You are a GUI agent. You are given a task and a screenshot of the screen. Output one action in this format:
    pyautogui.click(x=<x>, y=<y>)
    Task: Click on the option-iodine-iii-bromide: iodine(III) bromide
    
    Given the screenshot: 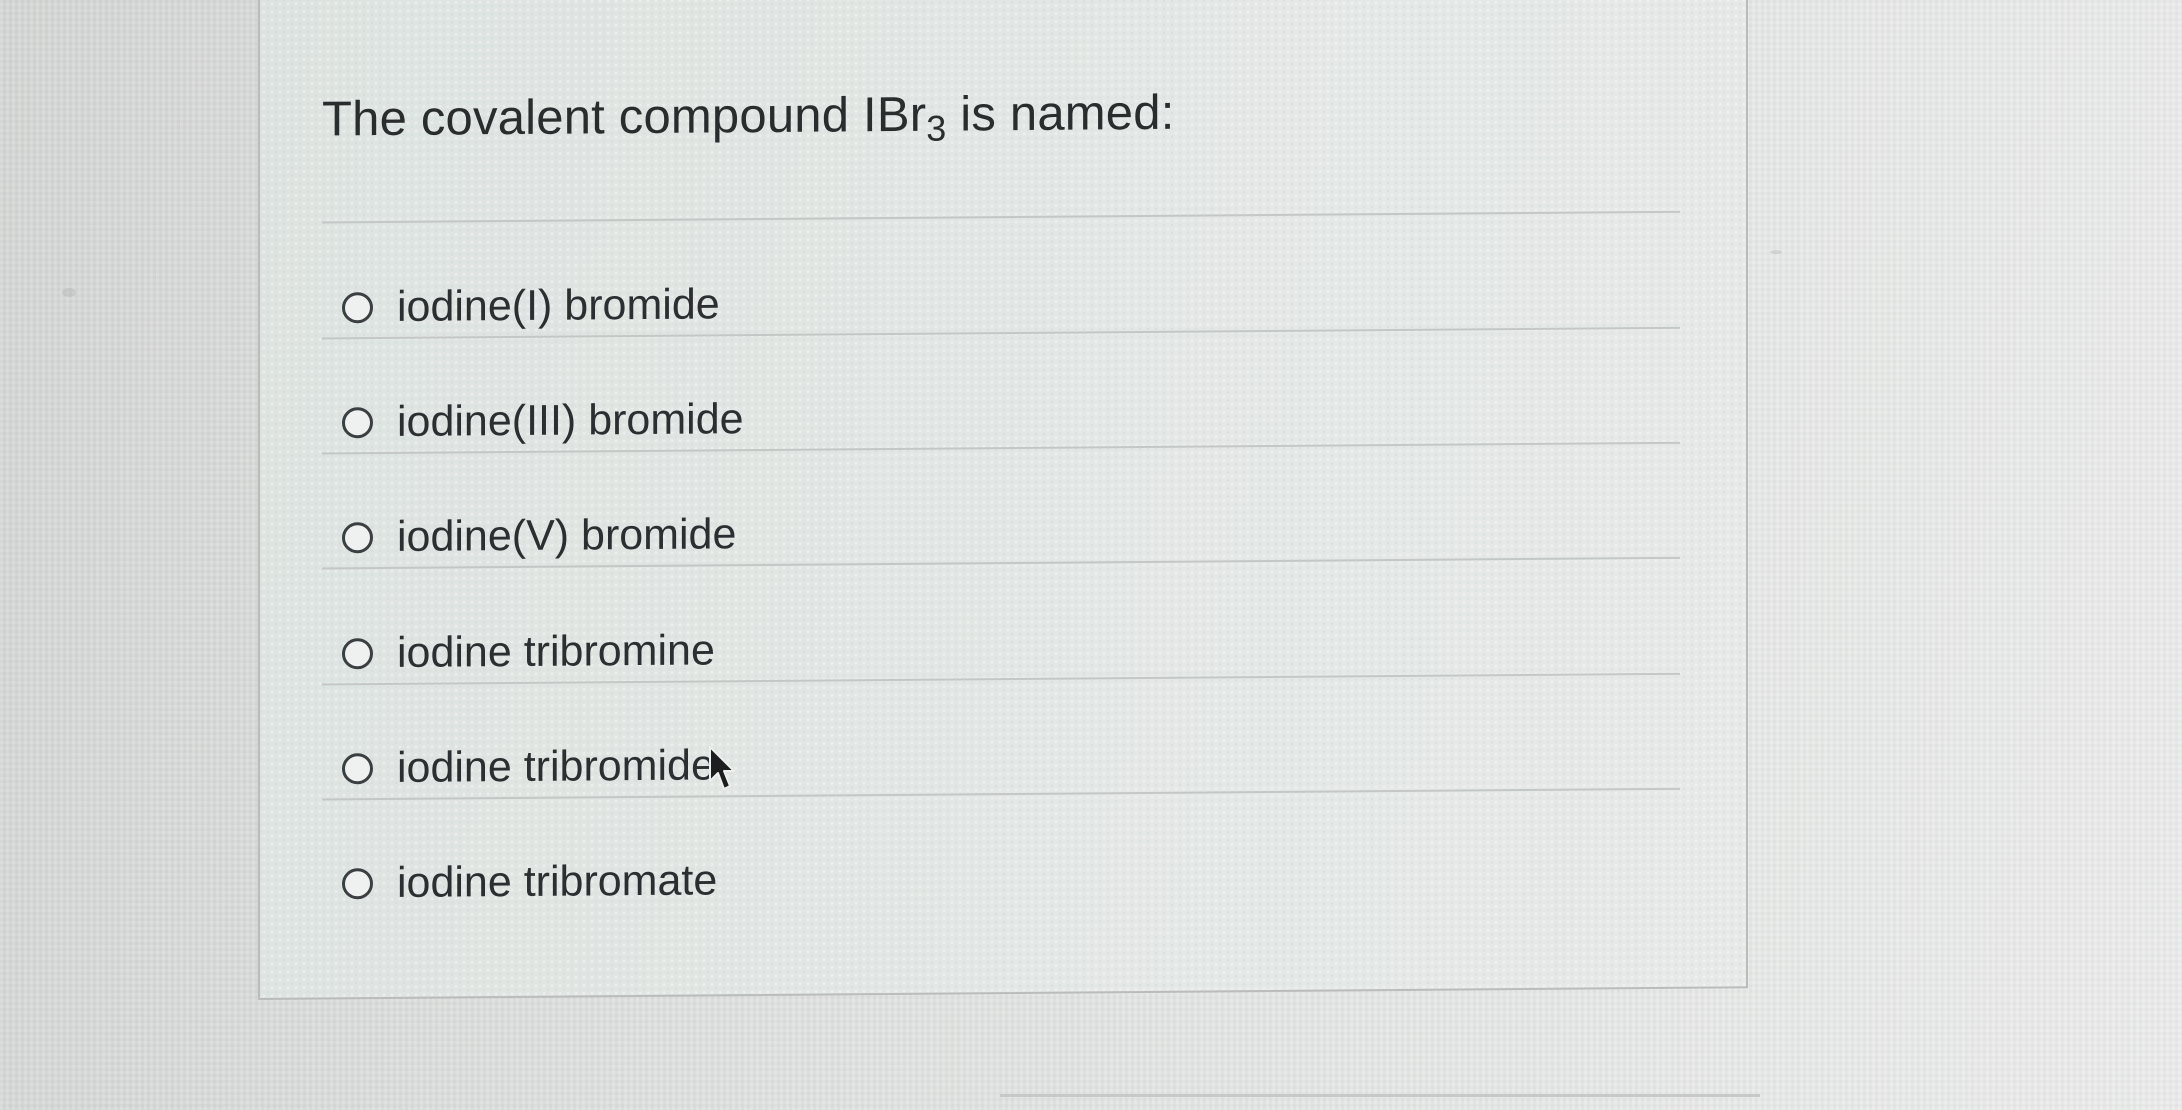 What is the action you would take?
    pyautogui.click(x=543, y=421)
    